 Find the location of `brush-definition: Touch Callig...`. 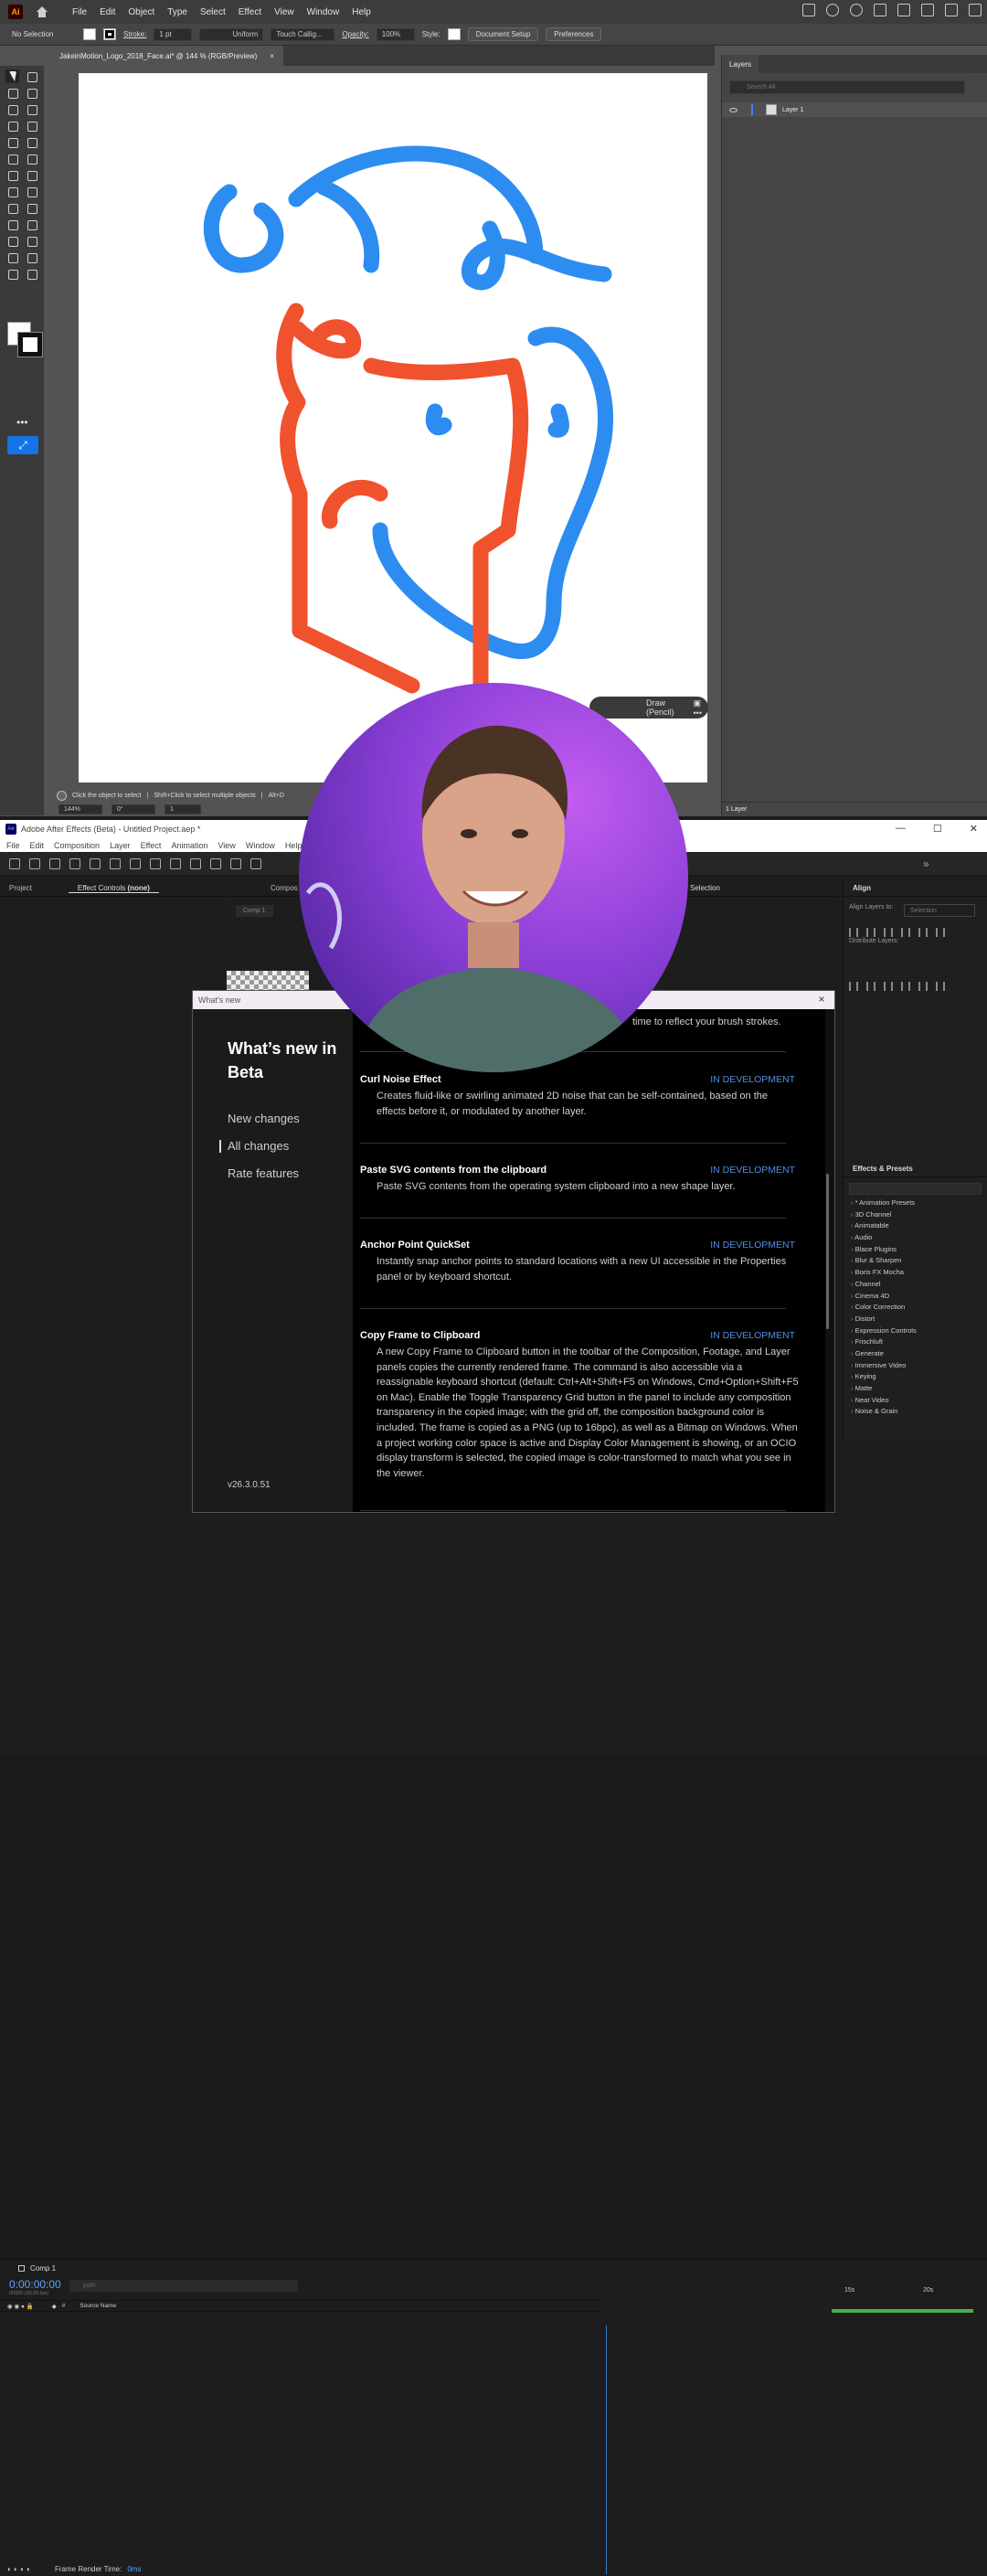

brush-definition: Touch Callig... is located at coordinates (303, 34).